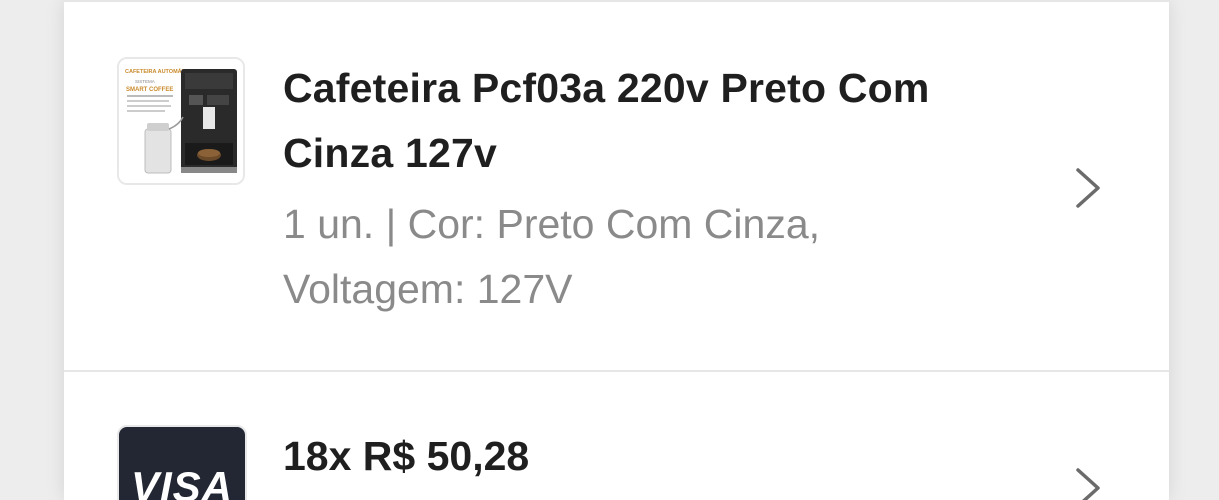 Image resolution: width=1219 pixels, height=500 pixels. Describe the element at coordinates (406, 456) in the screenshot. I see `payment-installments: 18x R$ 50,28` at that location.